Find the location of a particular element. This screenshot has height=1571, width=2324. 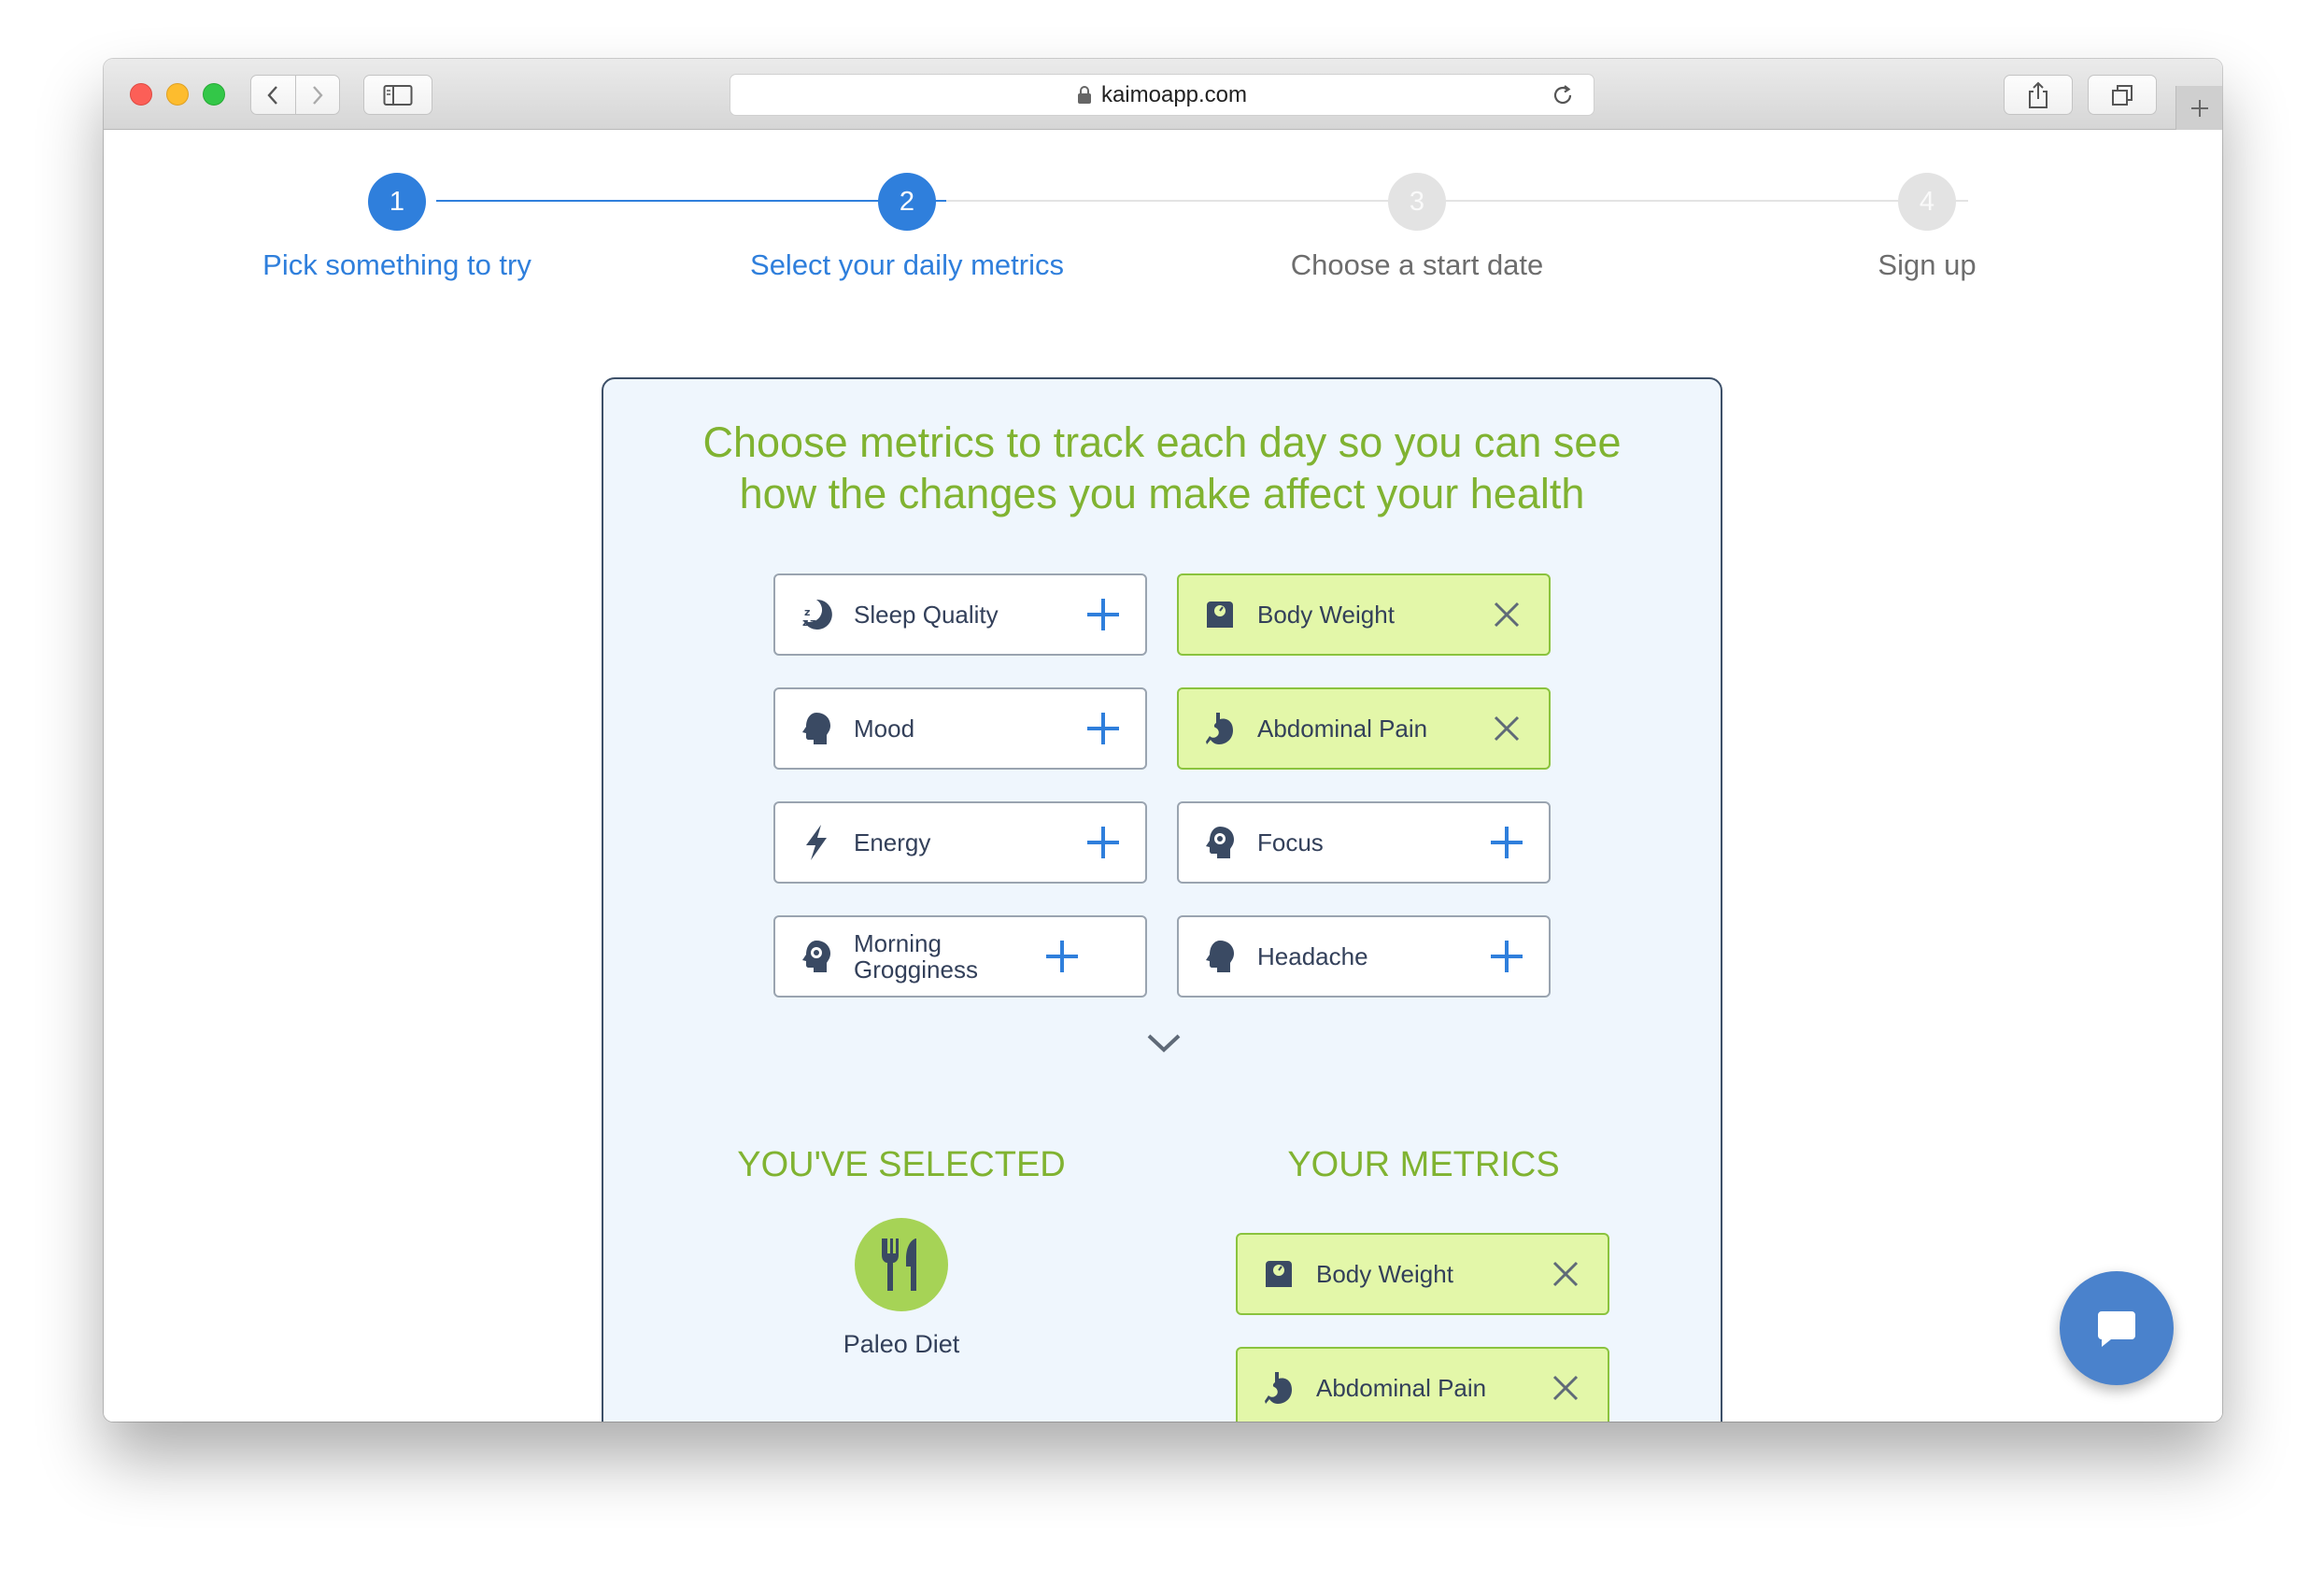

zoom-window-button is located at coordinates (214, 94).